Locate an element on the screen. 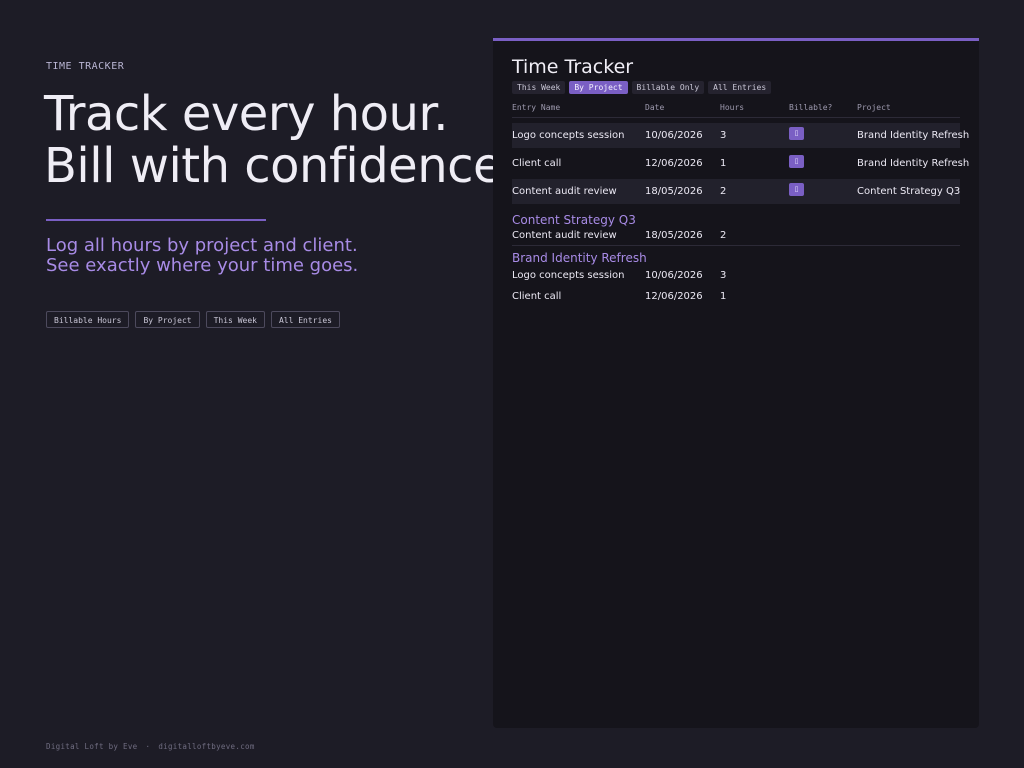 The height and width of the screenshot is (768, 1024). group-entry-date: 10/06/2026 is located at coordinates (674, 275).